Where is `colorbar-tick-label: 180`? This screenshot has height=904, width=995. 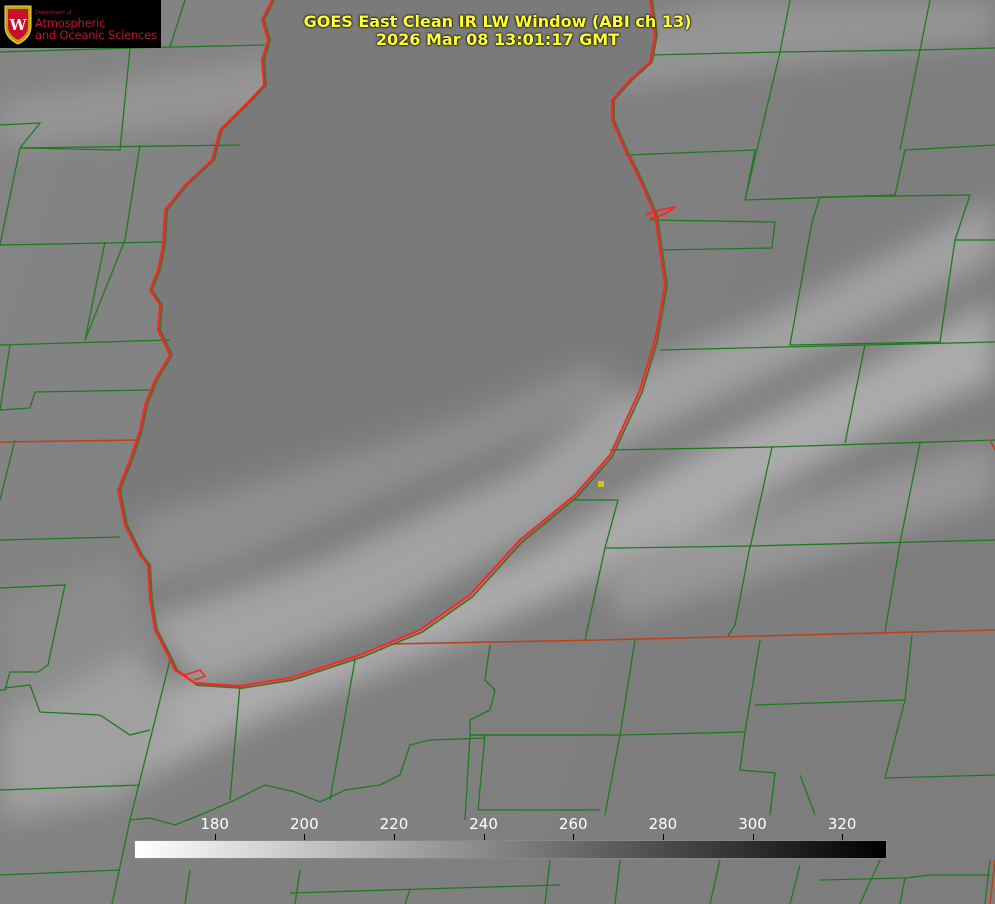 colorbar-tick-label: 180 is located at coordinates (214, 824).